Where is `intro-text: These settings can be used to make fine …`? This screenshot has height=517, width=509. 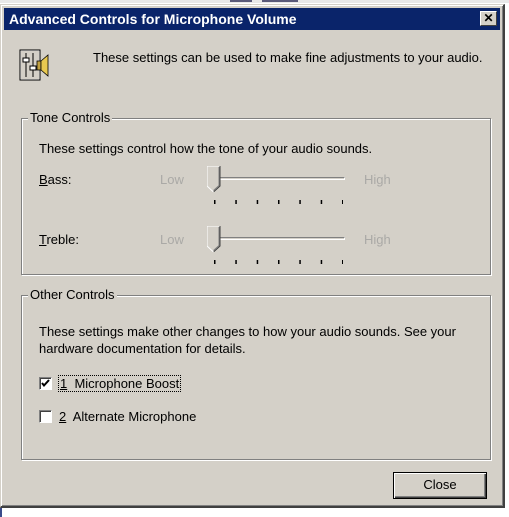 intro-text: These settings can be used to make fine … is located at coordinates (288, 57).